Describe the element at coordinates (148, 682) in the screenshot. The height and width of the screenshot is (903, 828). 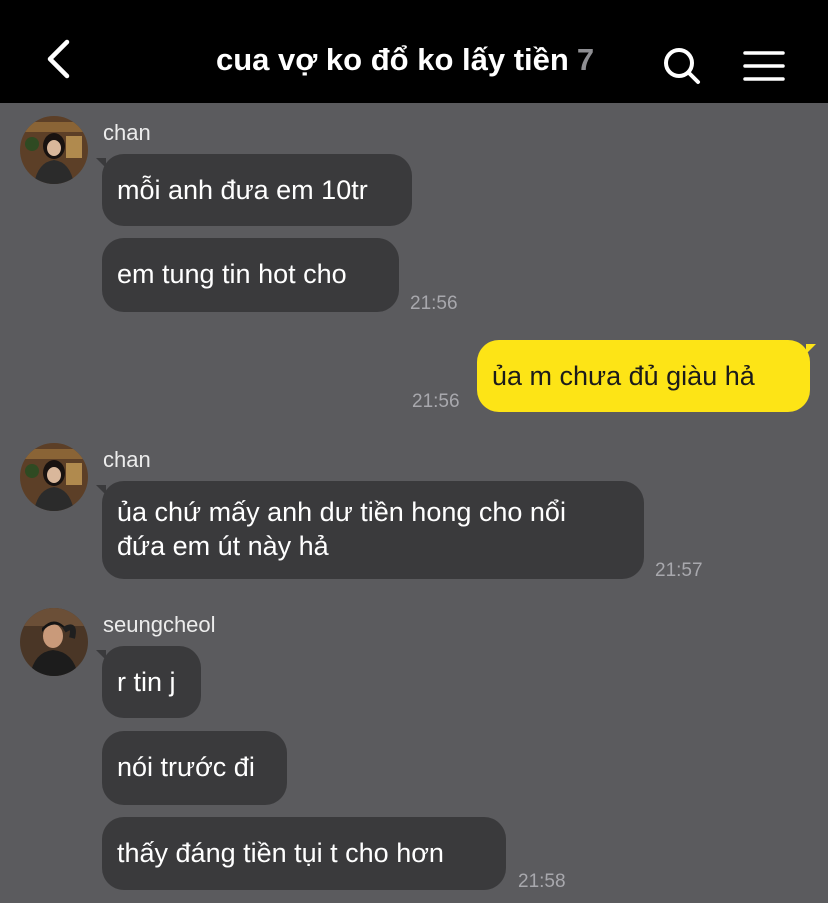
I see `message-bubble: r tin j` at that location.